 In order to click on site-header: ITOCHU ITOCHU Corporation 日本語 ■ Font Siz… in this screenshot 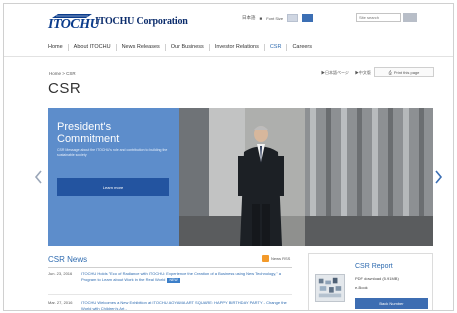, I will do `click(228, 20)`.